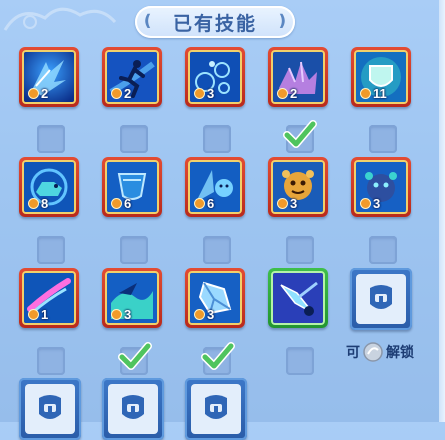 This screenshot has height=440, width=445. I want to click on skill-slot: 11, so click(381, 77).